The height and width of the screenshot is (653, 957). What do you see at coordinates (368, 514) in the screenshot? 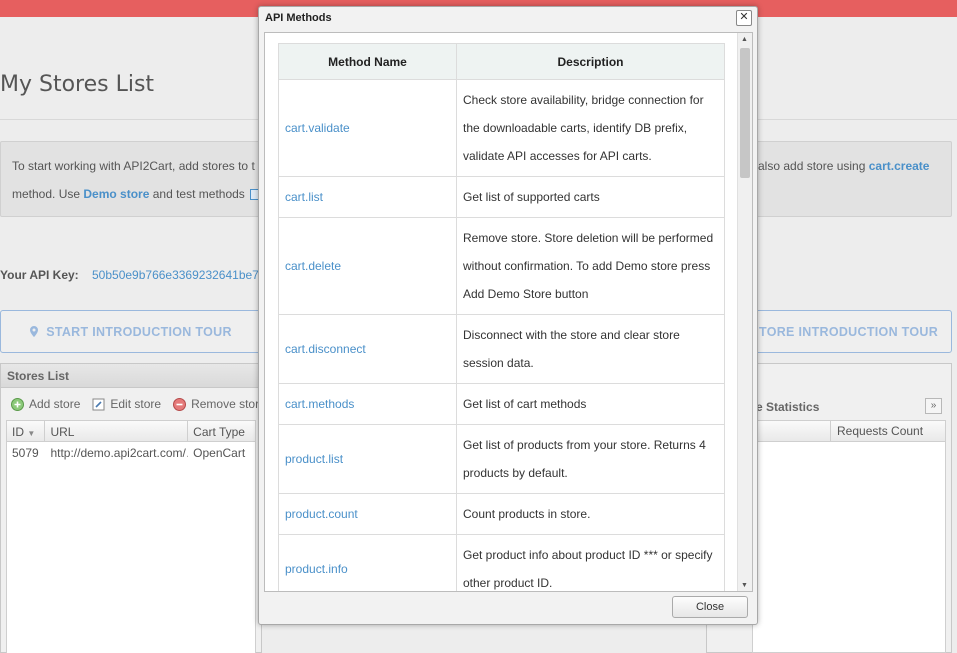
I see `method-link: product.count` at bounding box center [368, 514].